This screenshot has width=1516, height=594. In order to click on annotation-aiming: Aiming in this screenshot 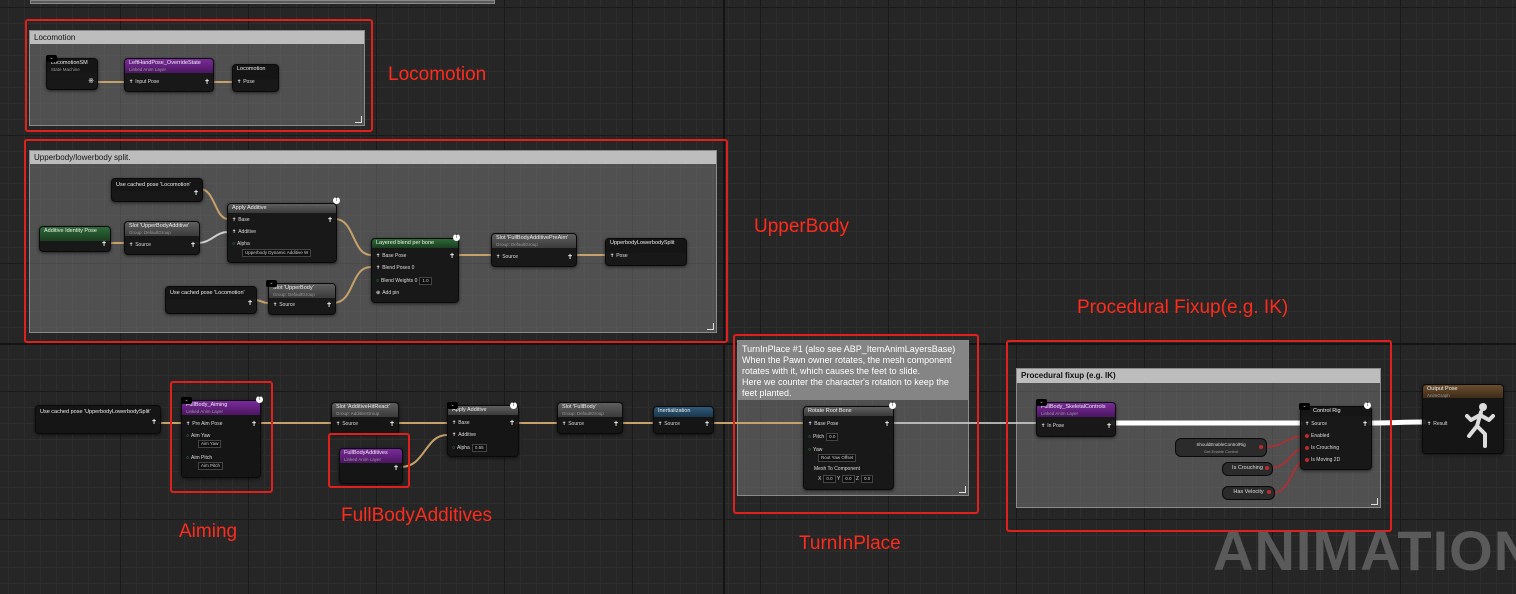, I will do `click(208, 531)`.